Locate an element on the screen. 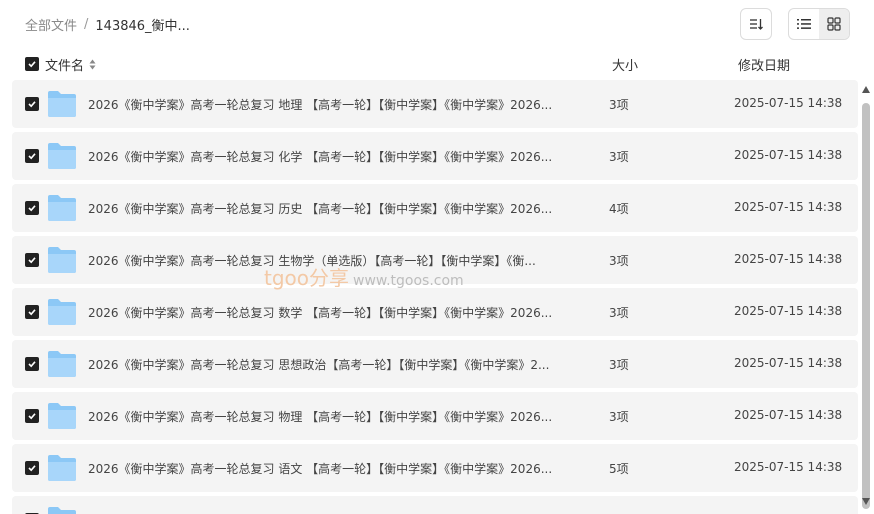 The height and width of the screenshot is (514, 874). vertical-scrollbar is located at coordinates (866, 297).